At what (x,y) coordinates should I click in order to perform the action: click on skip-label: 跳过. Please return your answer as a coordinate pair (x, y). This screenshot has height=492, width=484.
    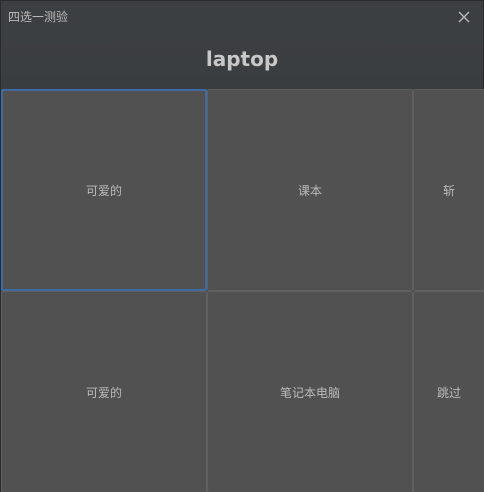
    Looking at the image, I should click on (448, 392).